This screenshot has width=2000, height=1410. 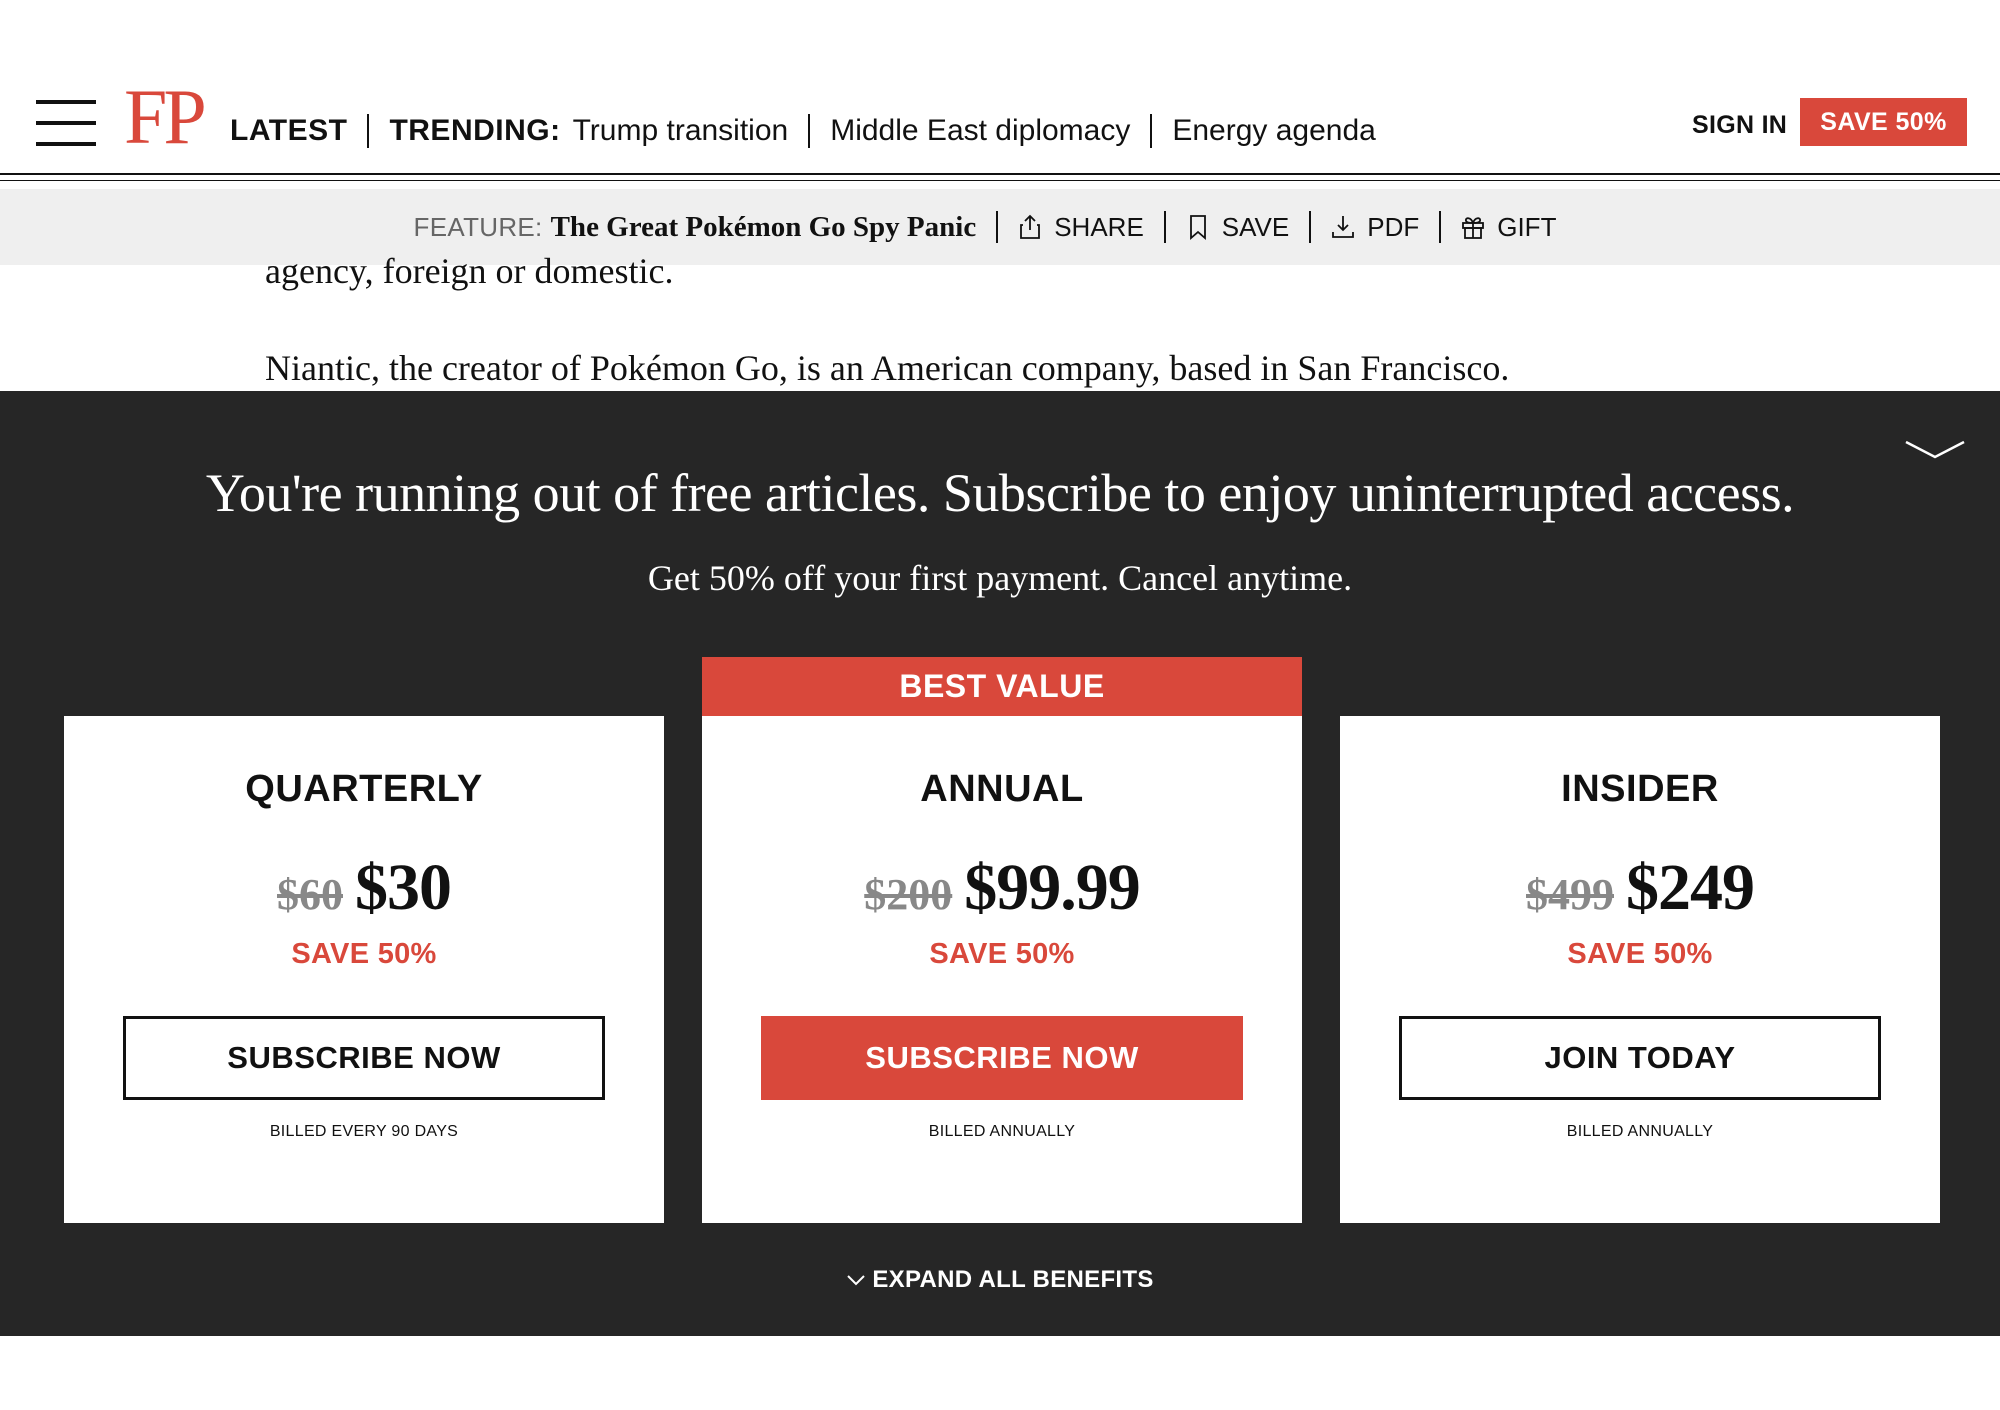 I want to click on plan-name: ANNUAL, so click(x=1002, y=789).